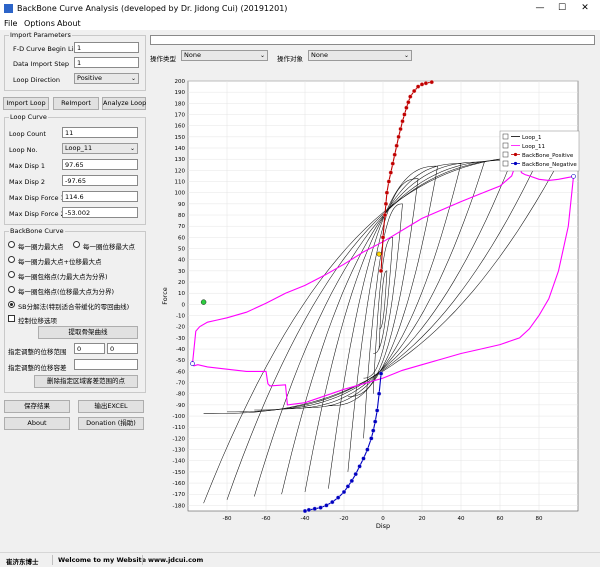  Describe the element at coordinates (192, 55) in the screenshot. I see `op-type-value: None` at that location.